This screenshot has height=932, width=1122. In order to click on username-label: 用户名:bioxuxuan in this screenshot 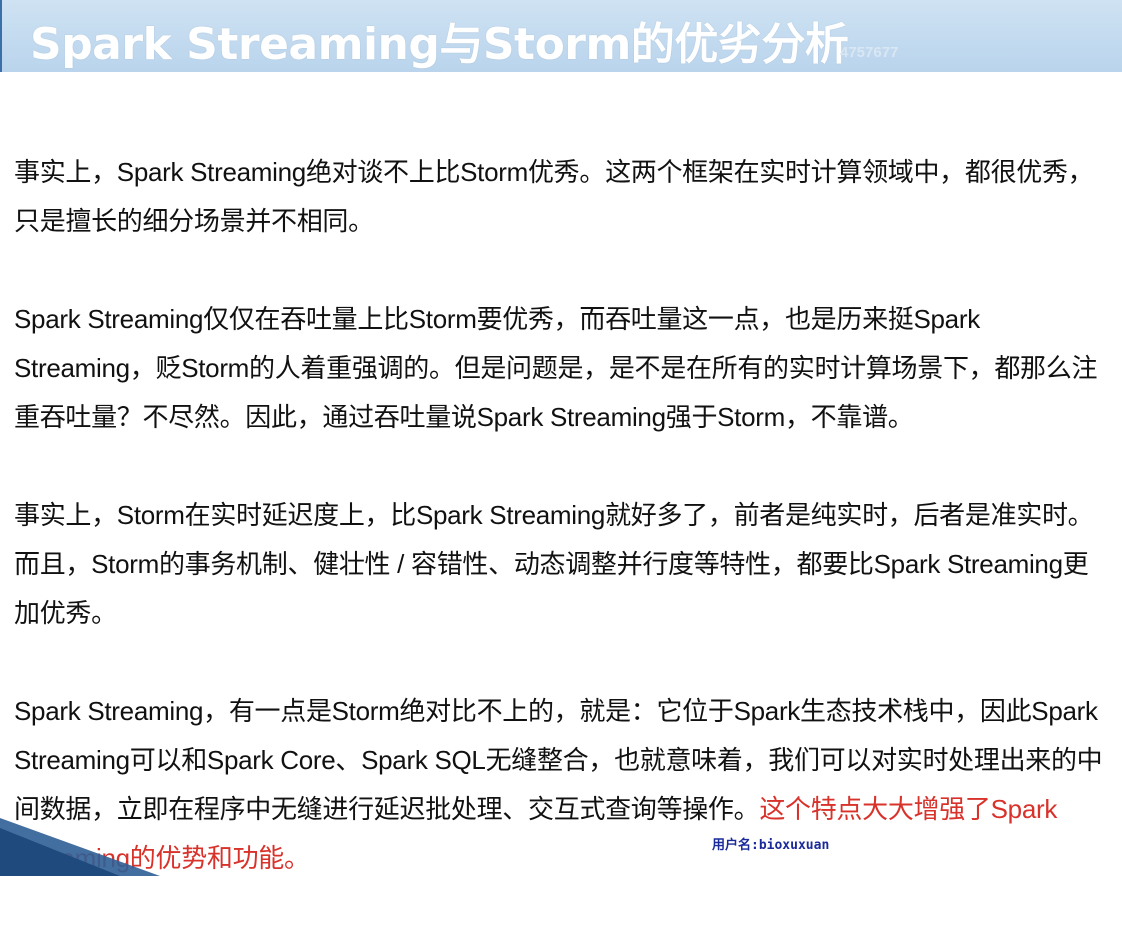, I will do `click(771, 845)`.